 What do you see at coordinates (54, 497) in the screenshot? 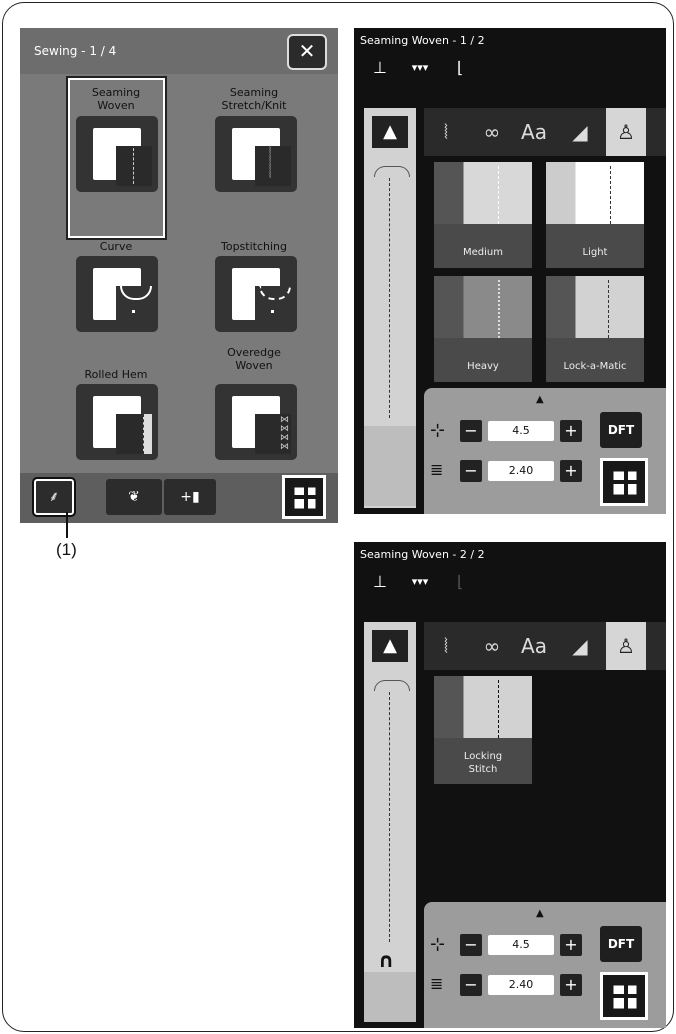
I see `utility-stitch-tab: ⸙` at bounding box center [54, 497].